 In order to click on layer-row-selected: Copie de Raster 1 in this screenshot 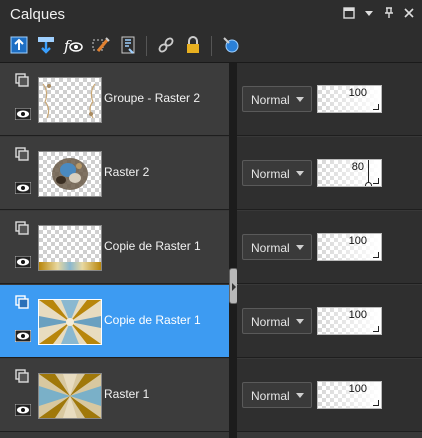, I will do `click(114, 321)`.